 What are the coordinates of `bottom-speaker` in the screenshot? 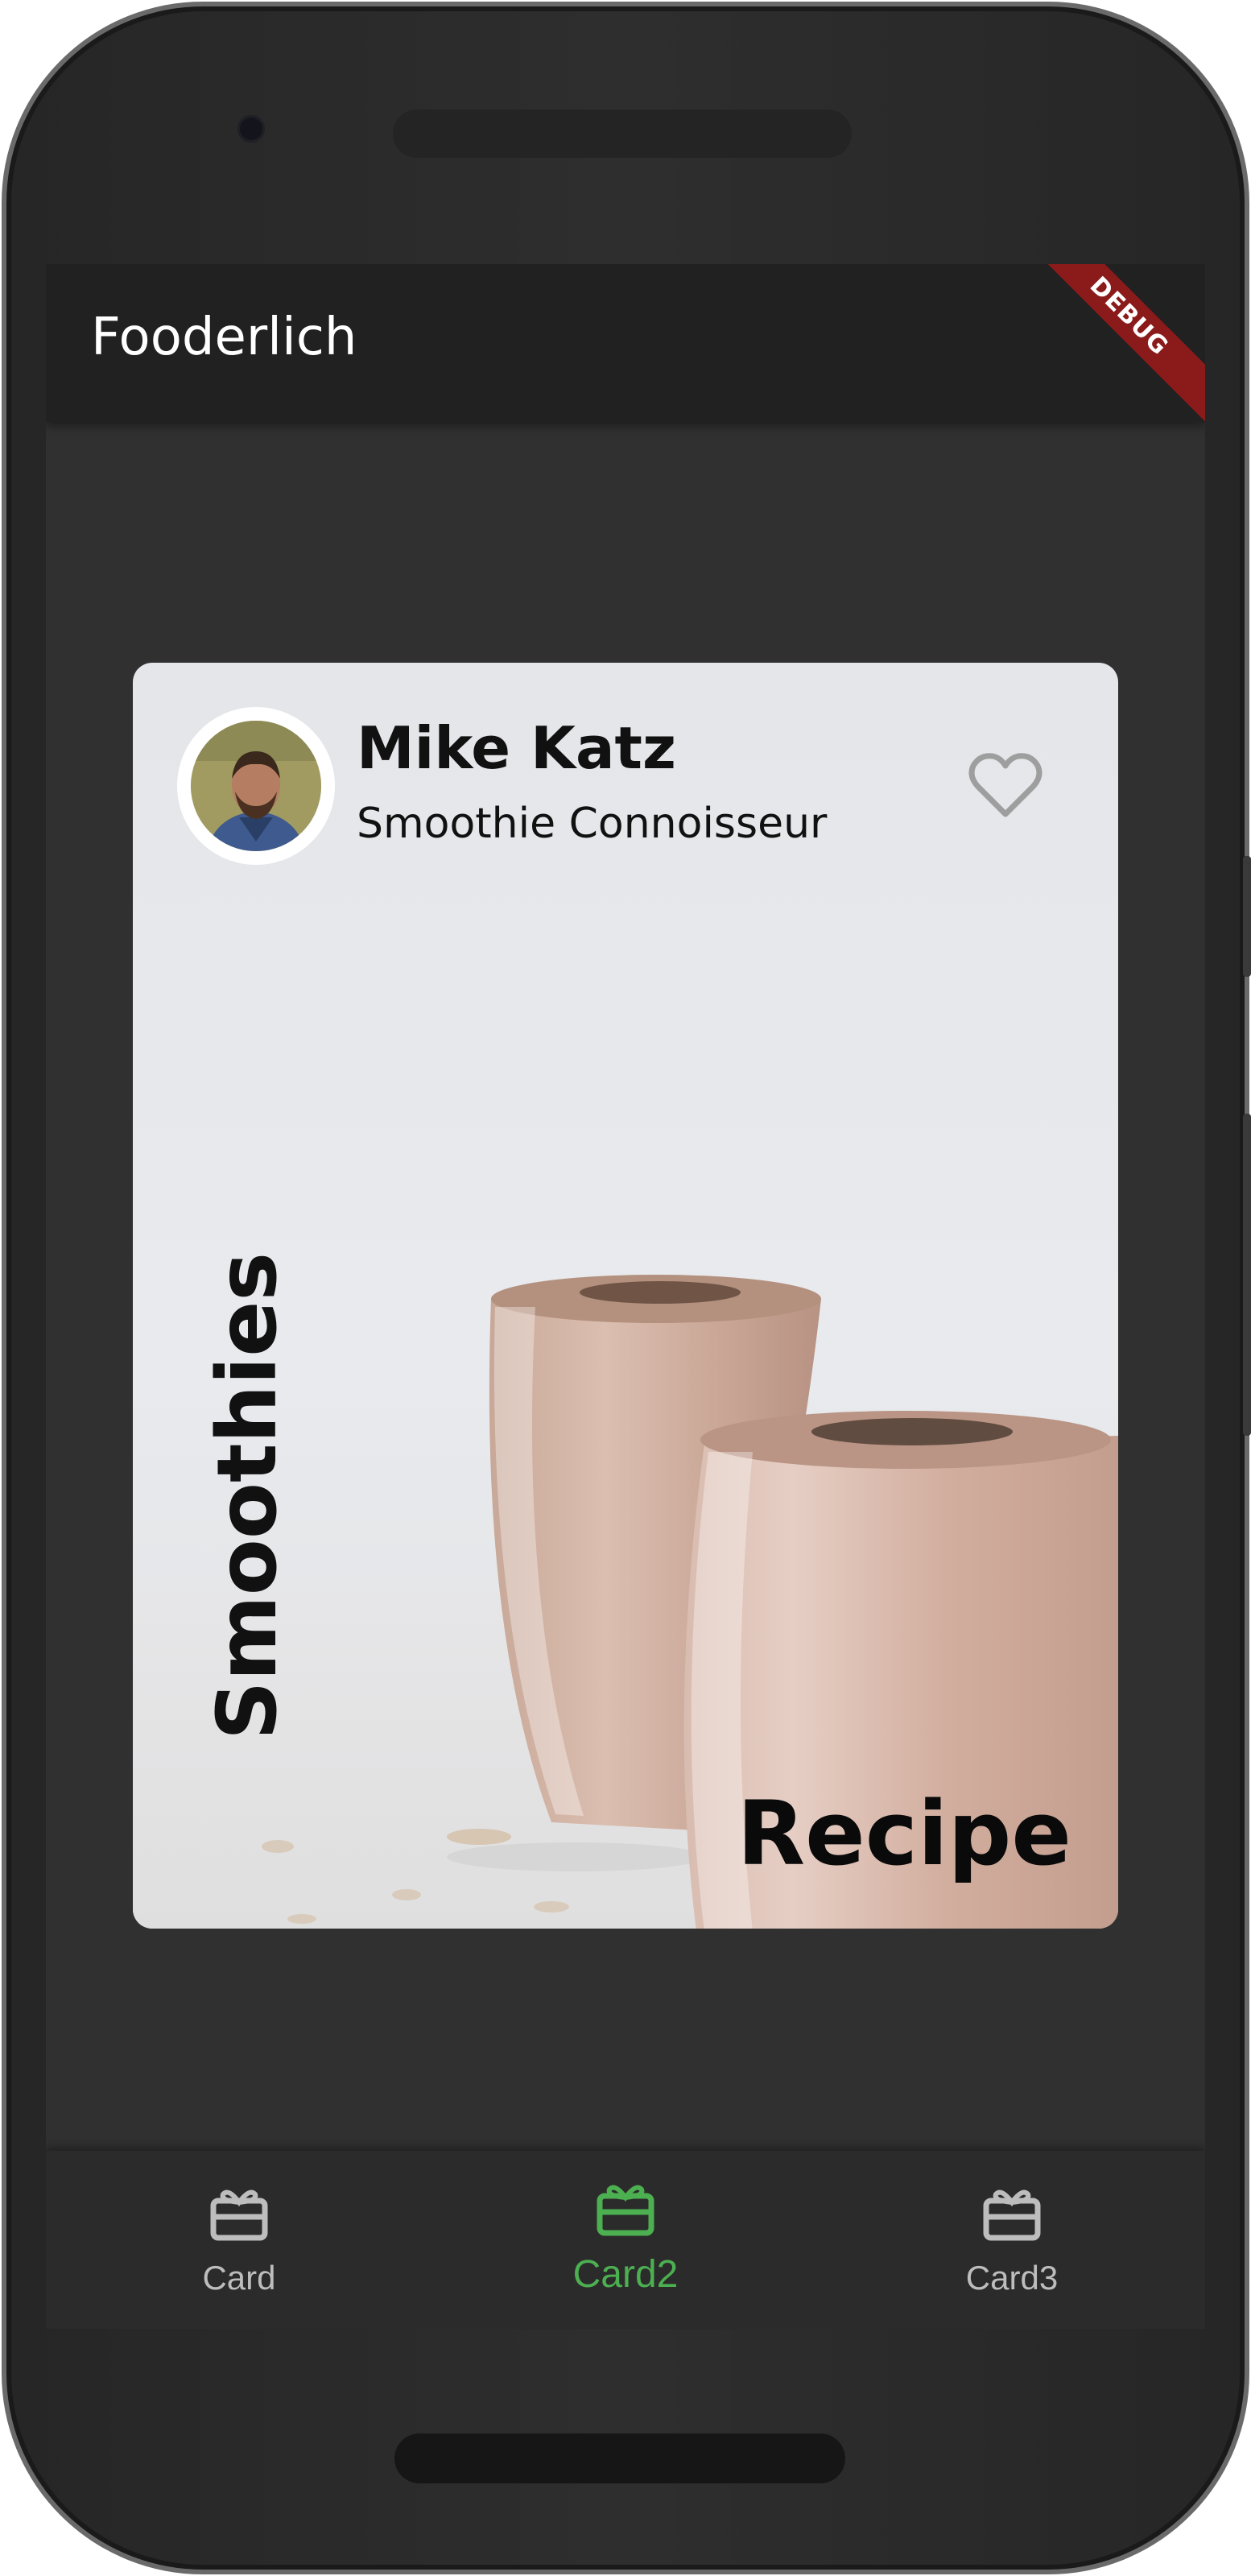 It's located at (619, 2458).